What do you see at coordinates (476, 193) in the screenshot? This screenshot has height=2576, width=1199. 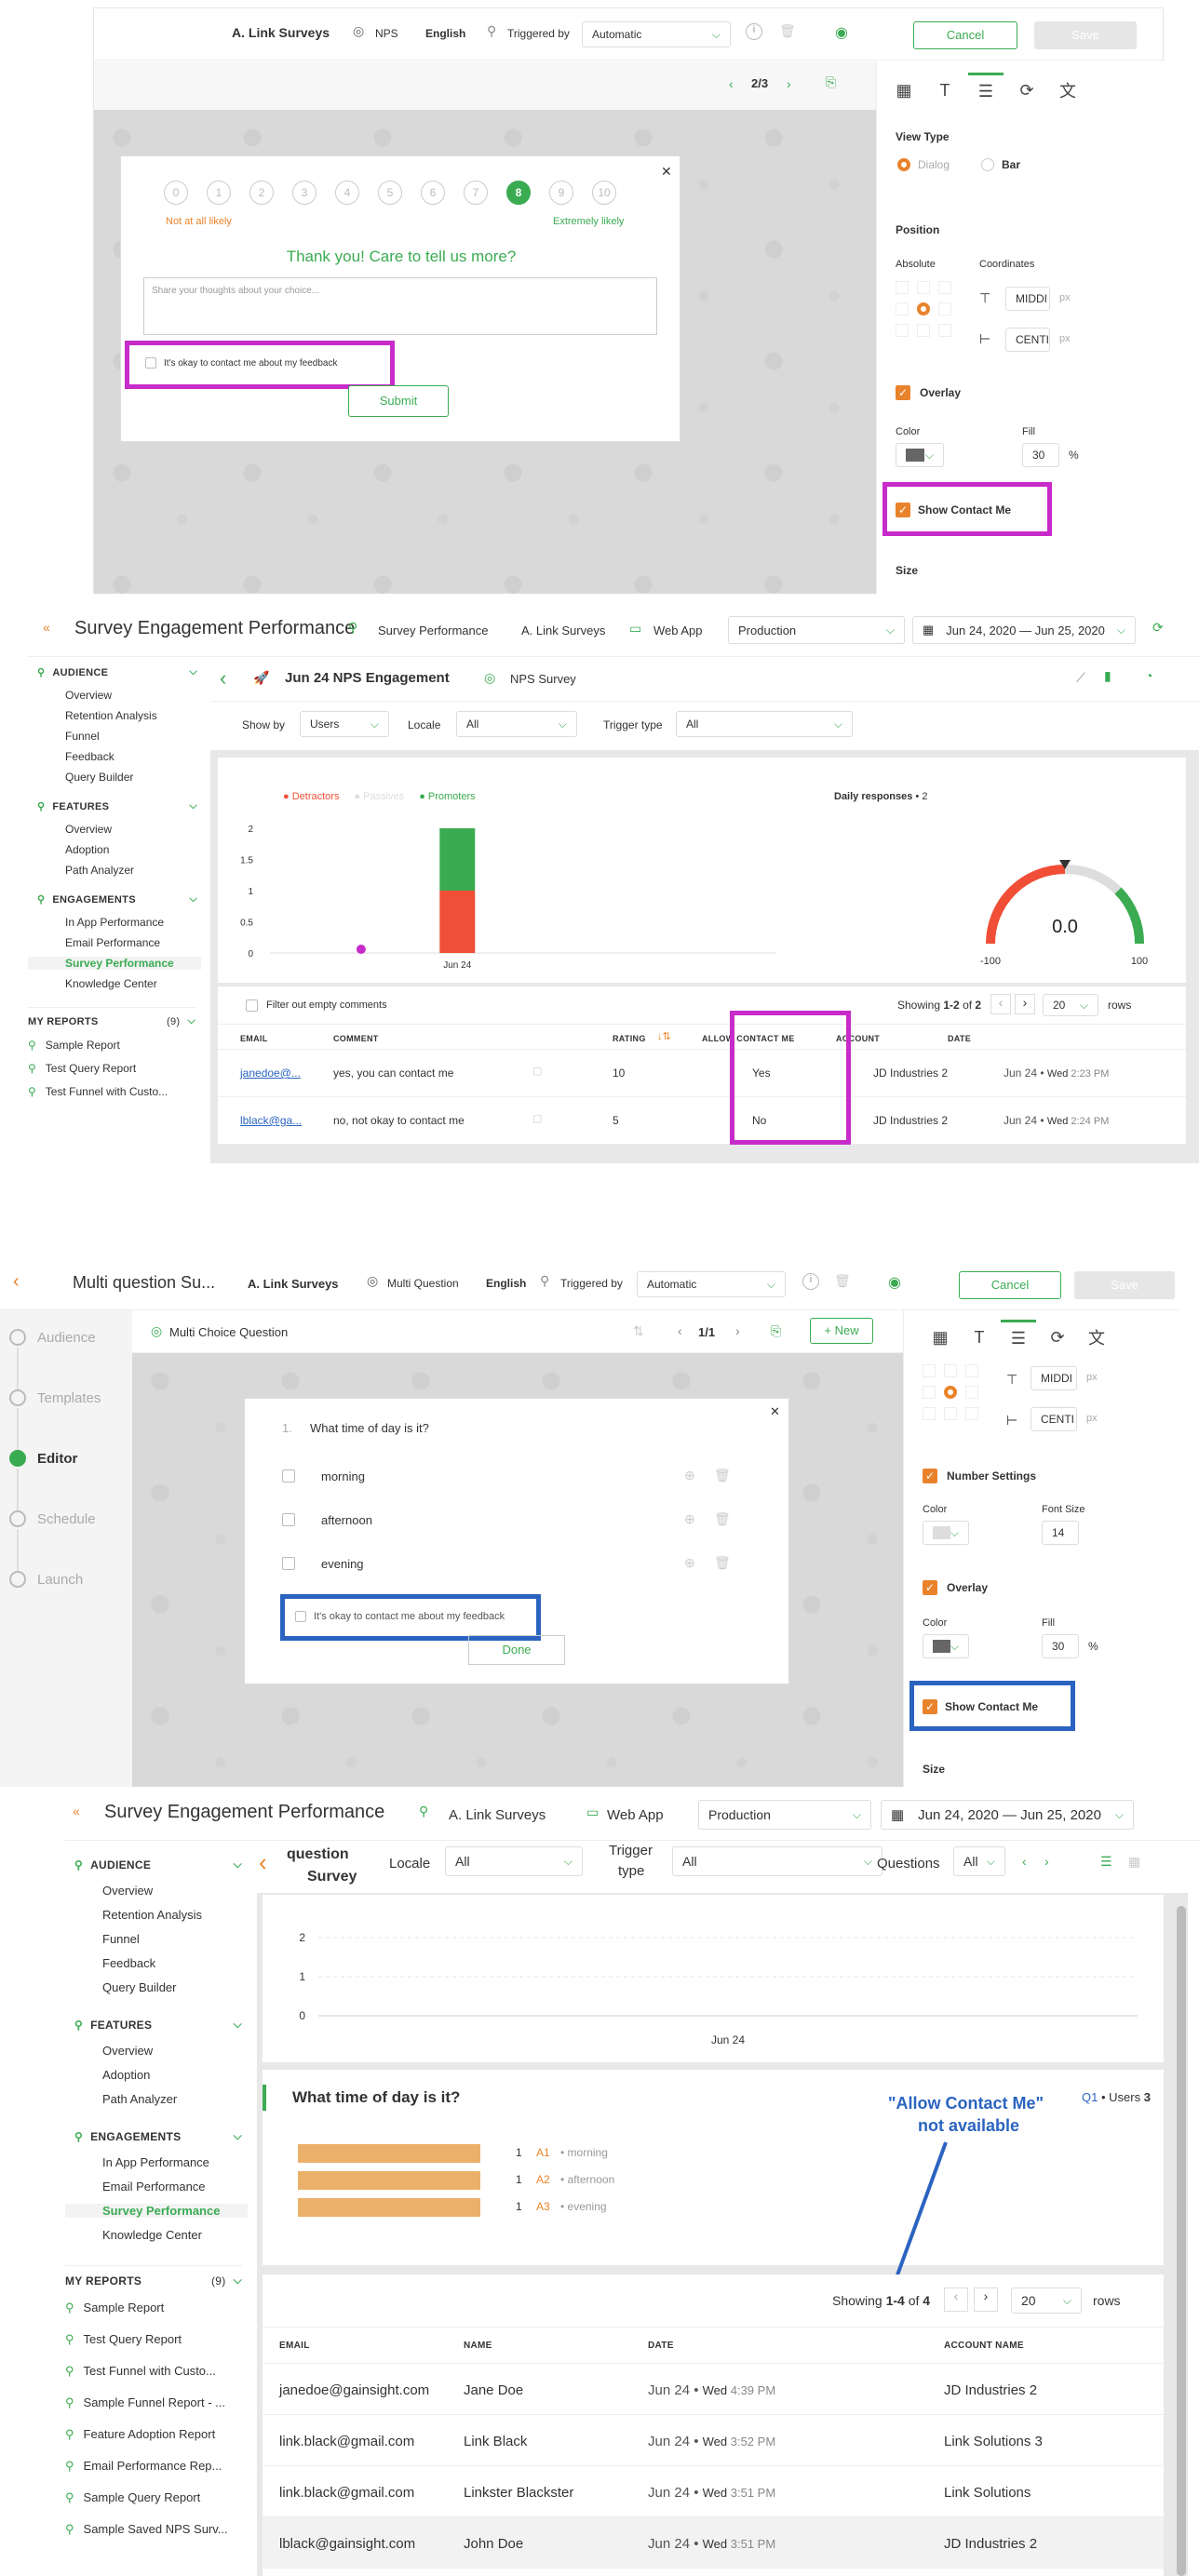 I see `nps-score-7: 7` at bounding box center [476, 193].